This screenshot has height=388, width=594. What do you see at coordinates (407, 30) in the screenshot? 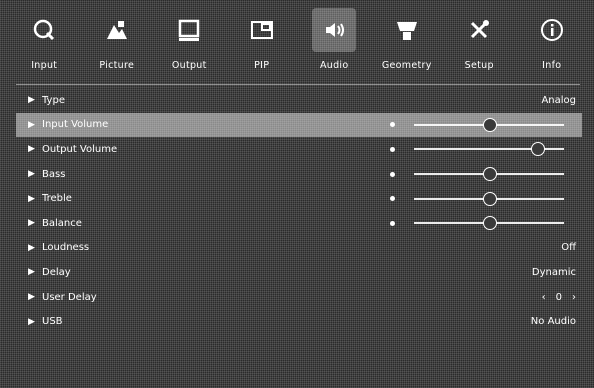
I see `geometry-icon` at bounding box center [407, 30].